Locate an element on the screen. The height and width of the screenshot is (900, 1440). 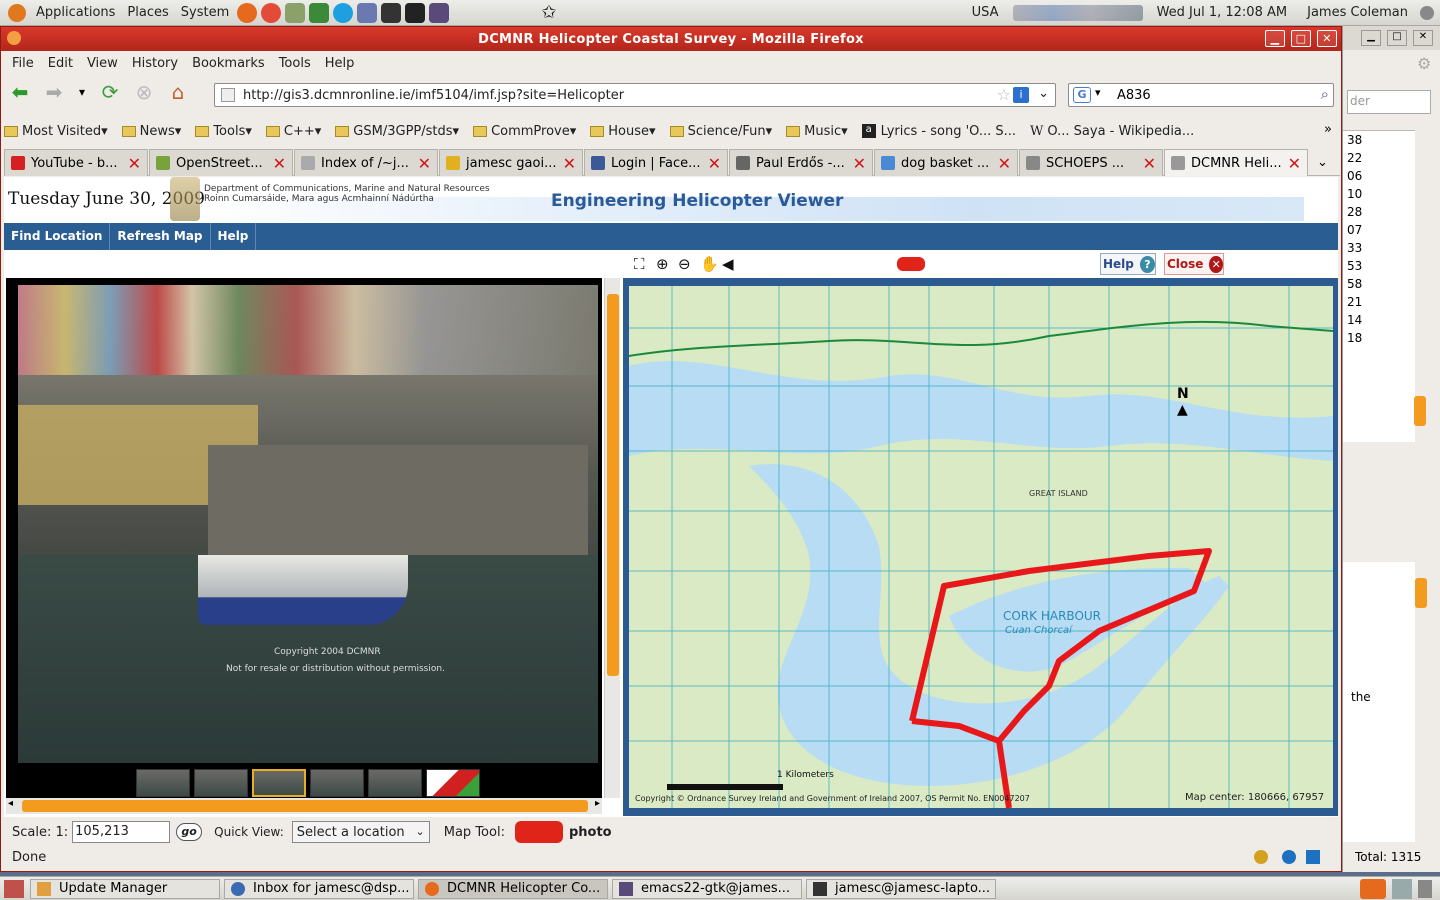
list-item: 14 is located at coordinates (1379, 320).